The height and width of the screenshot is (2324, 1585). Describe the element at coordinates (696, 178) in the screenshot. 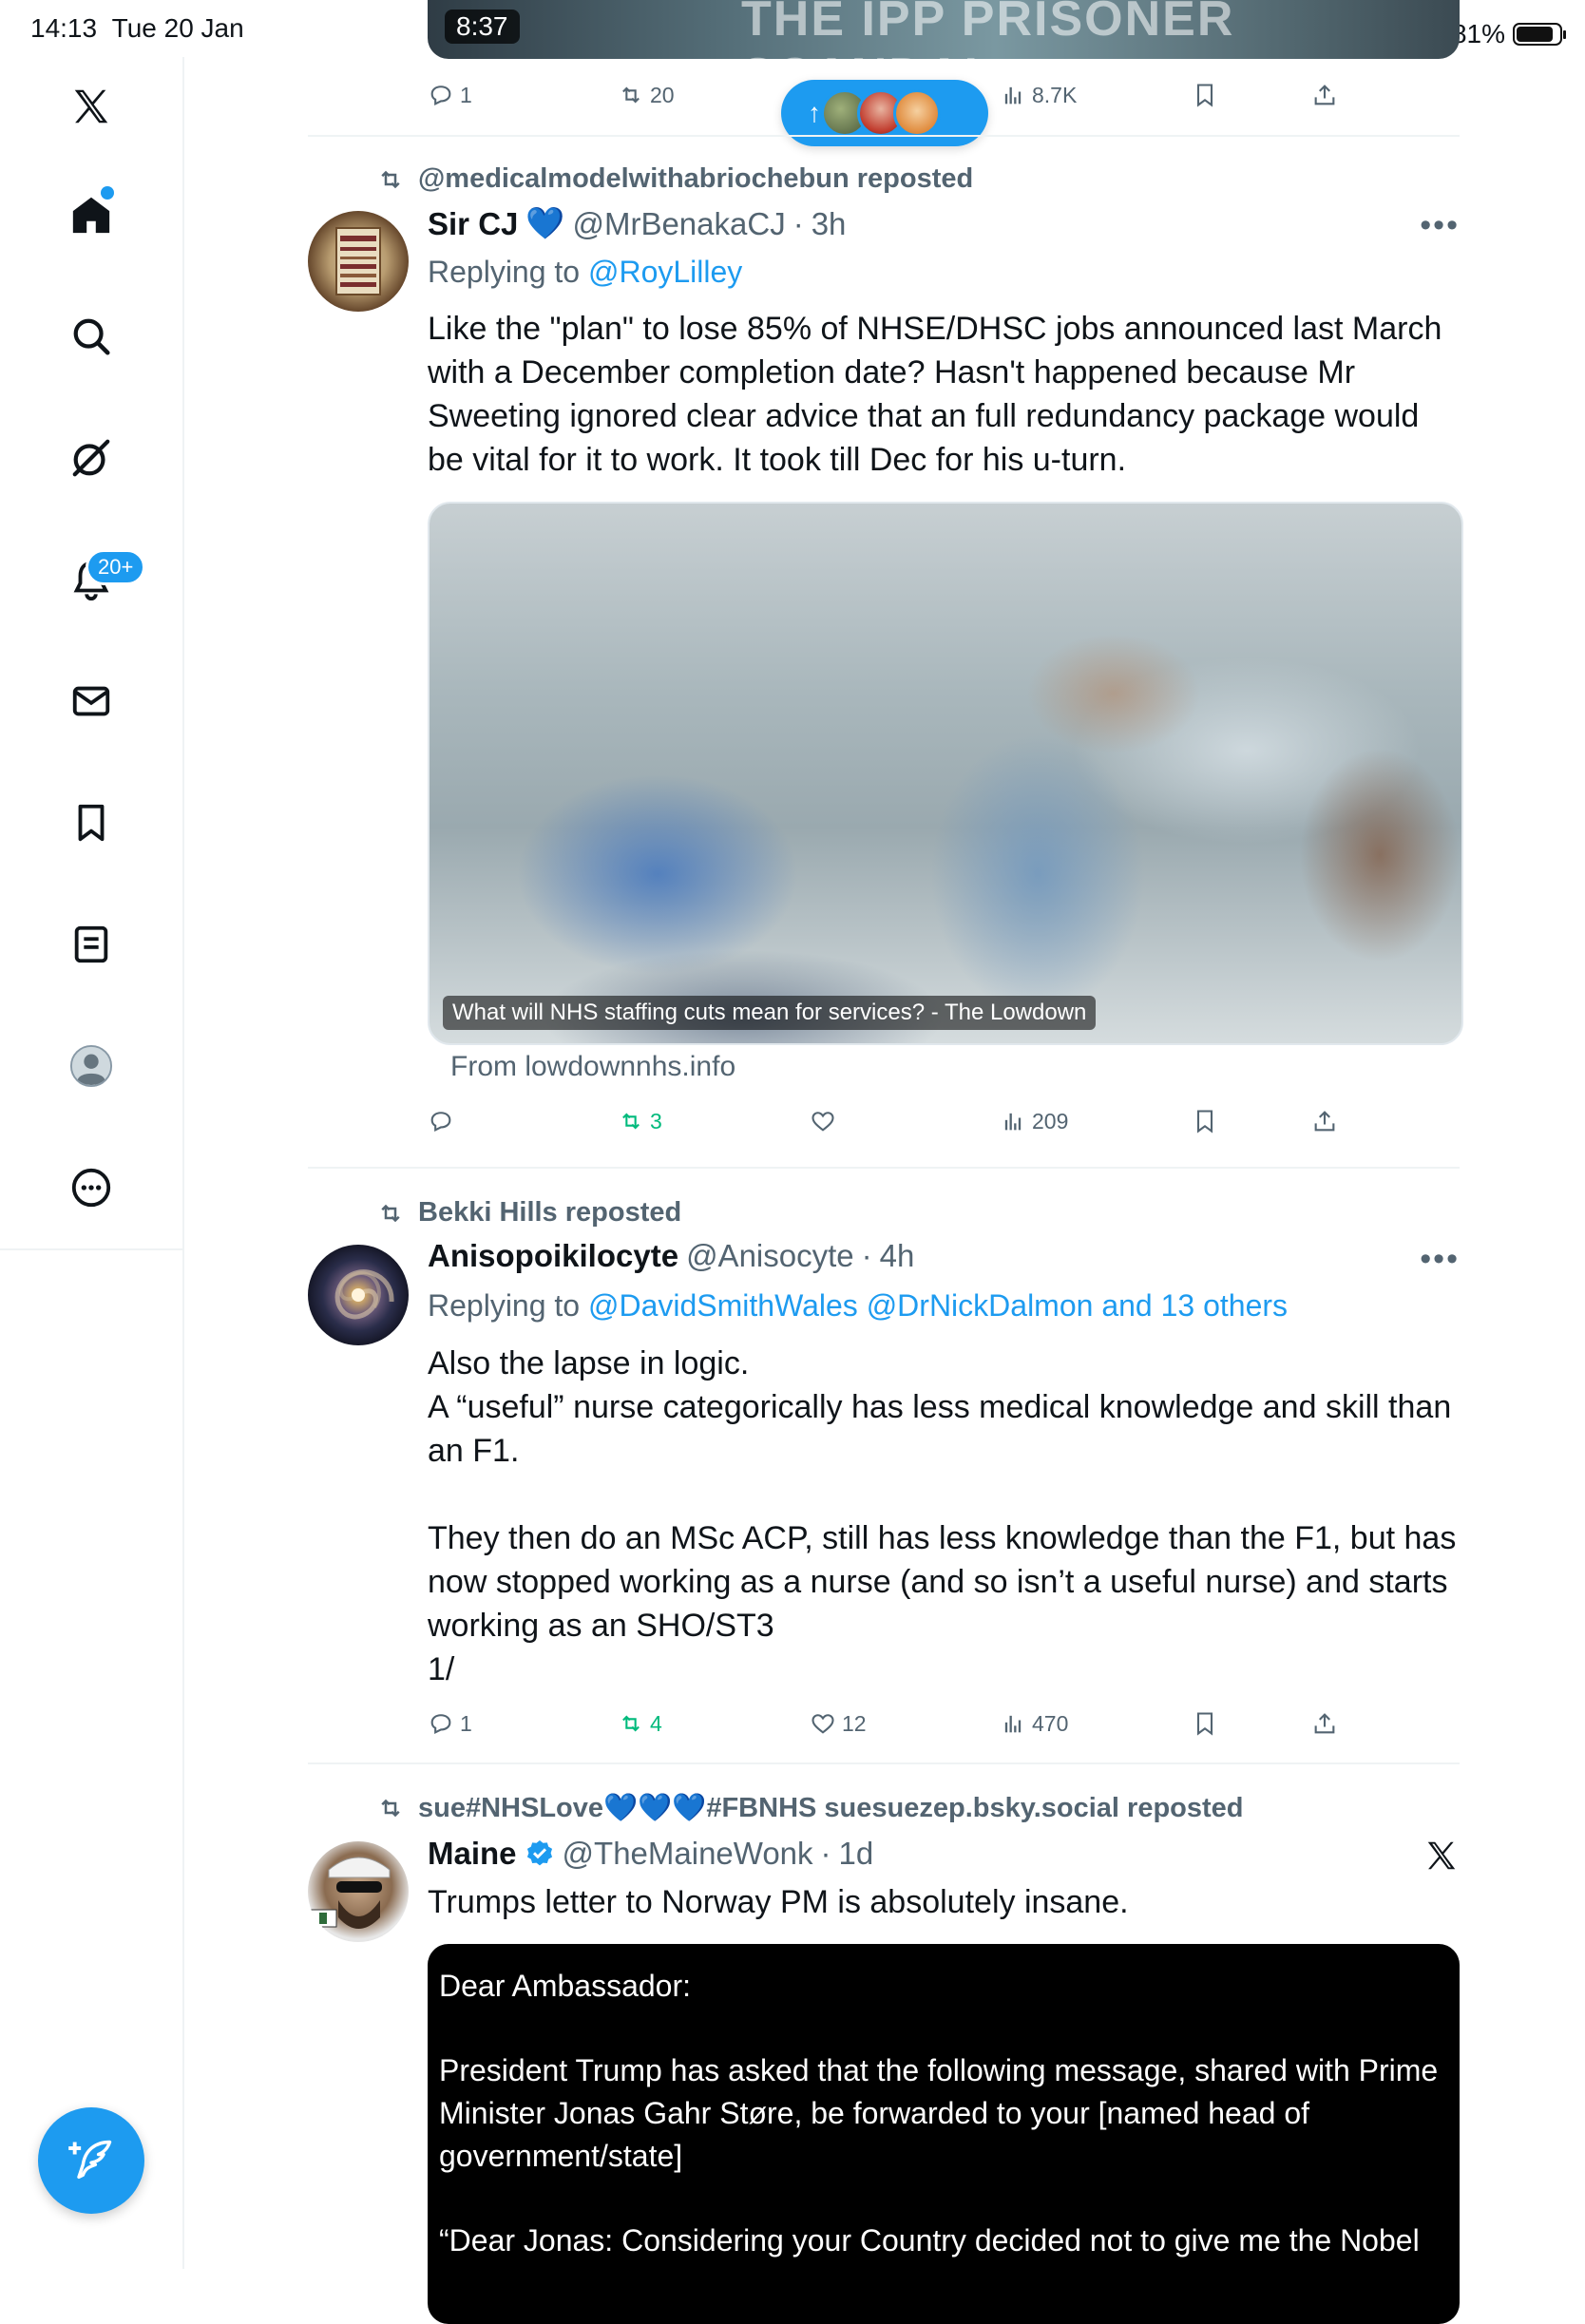

I see `reposted-by-label: @medicalmodelwithabriochebun reposted` at that location.